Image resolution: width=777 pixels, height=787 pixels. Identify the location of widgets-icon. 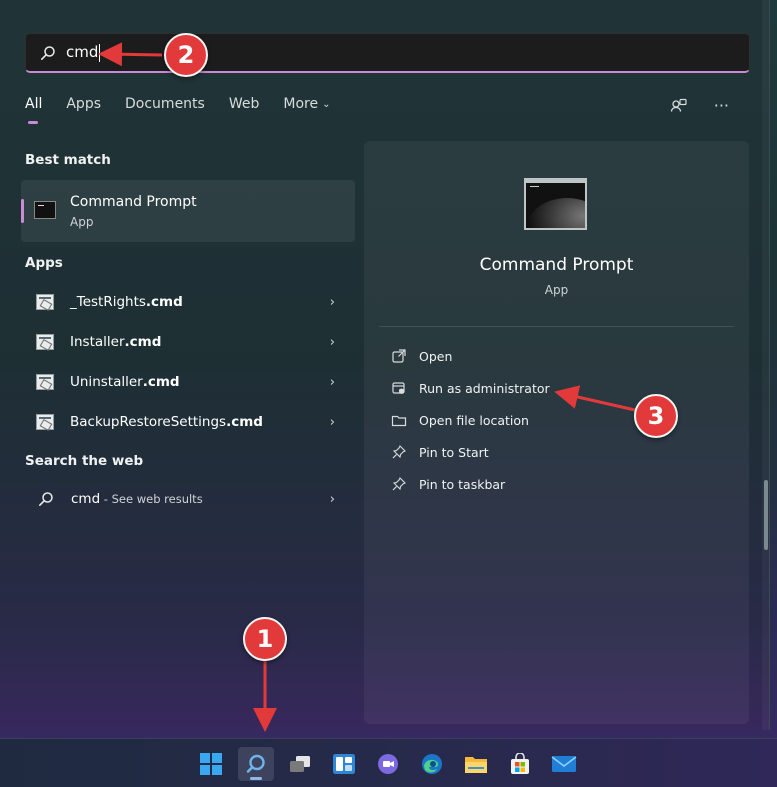
(344, 764).